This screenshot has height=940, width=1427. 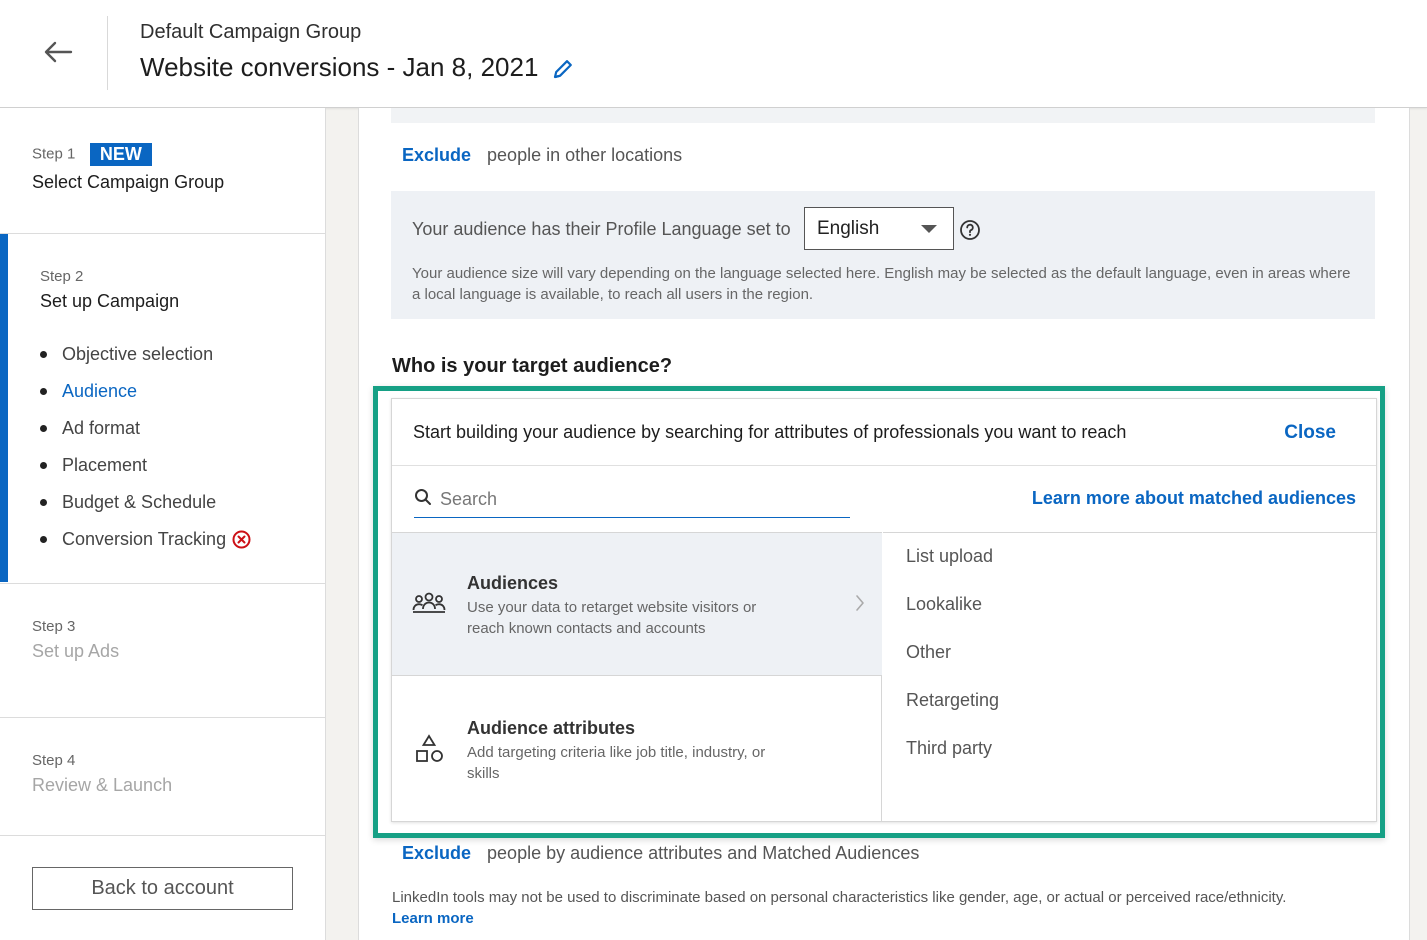 What do you see at coordinates (4, 408) in the screenshot?
I see `active-step-indicator` at bounding box center [4, 408].